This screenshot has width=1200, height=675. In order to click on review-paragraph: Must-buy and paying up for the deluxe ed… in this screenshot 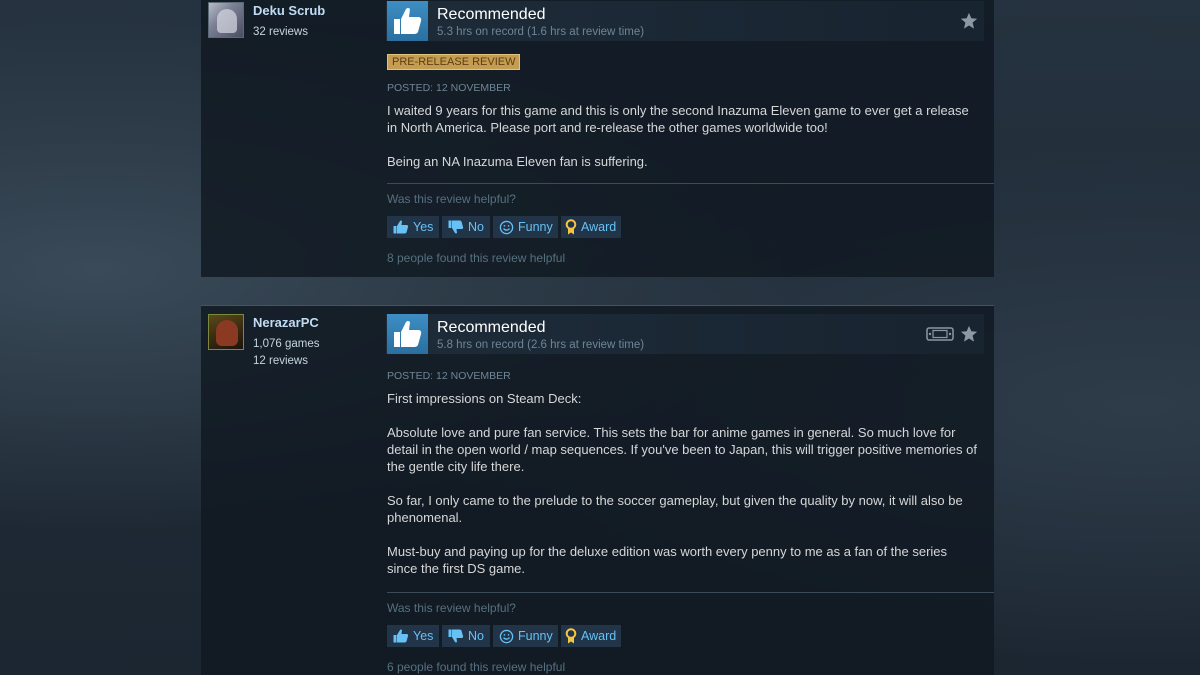, I will do `click(667, 560)`.